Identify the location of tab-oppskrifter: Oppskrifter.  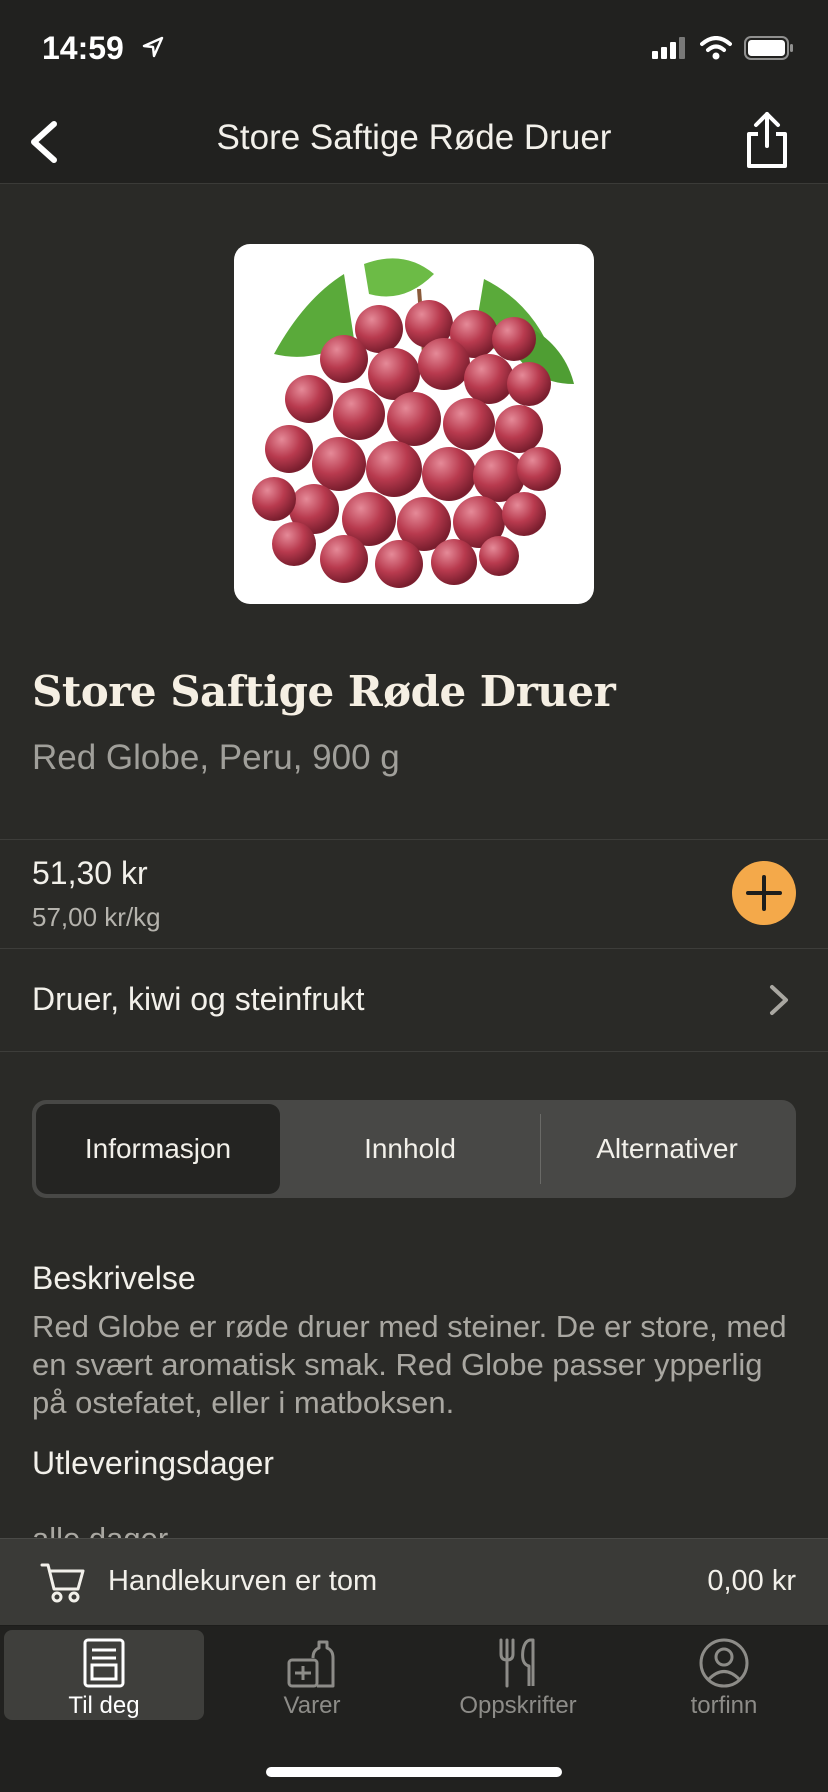
(518, 1675).